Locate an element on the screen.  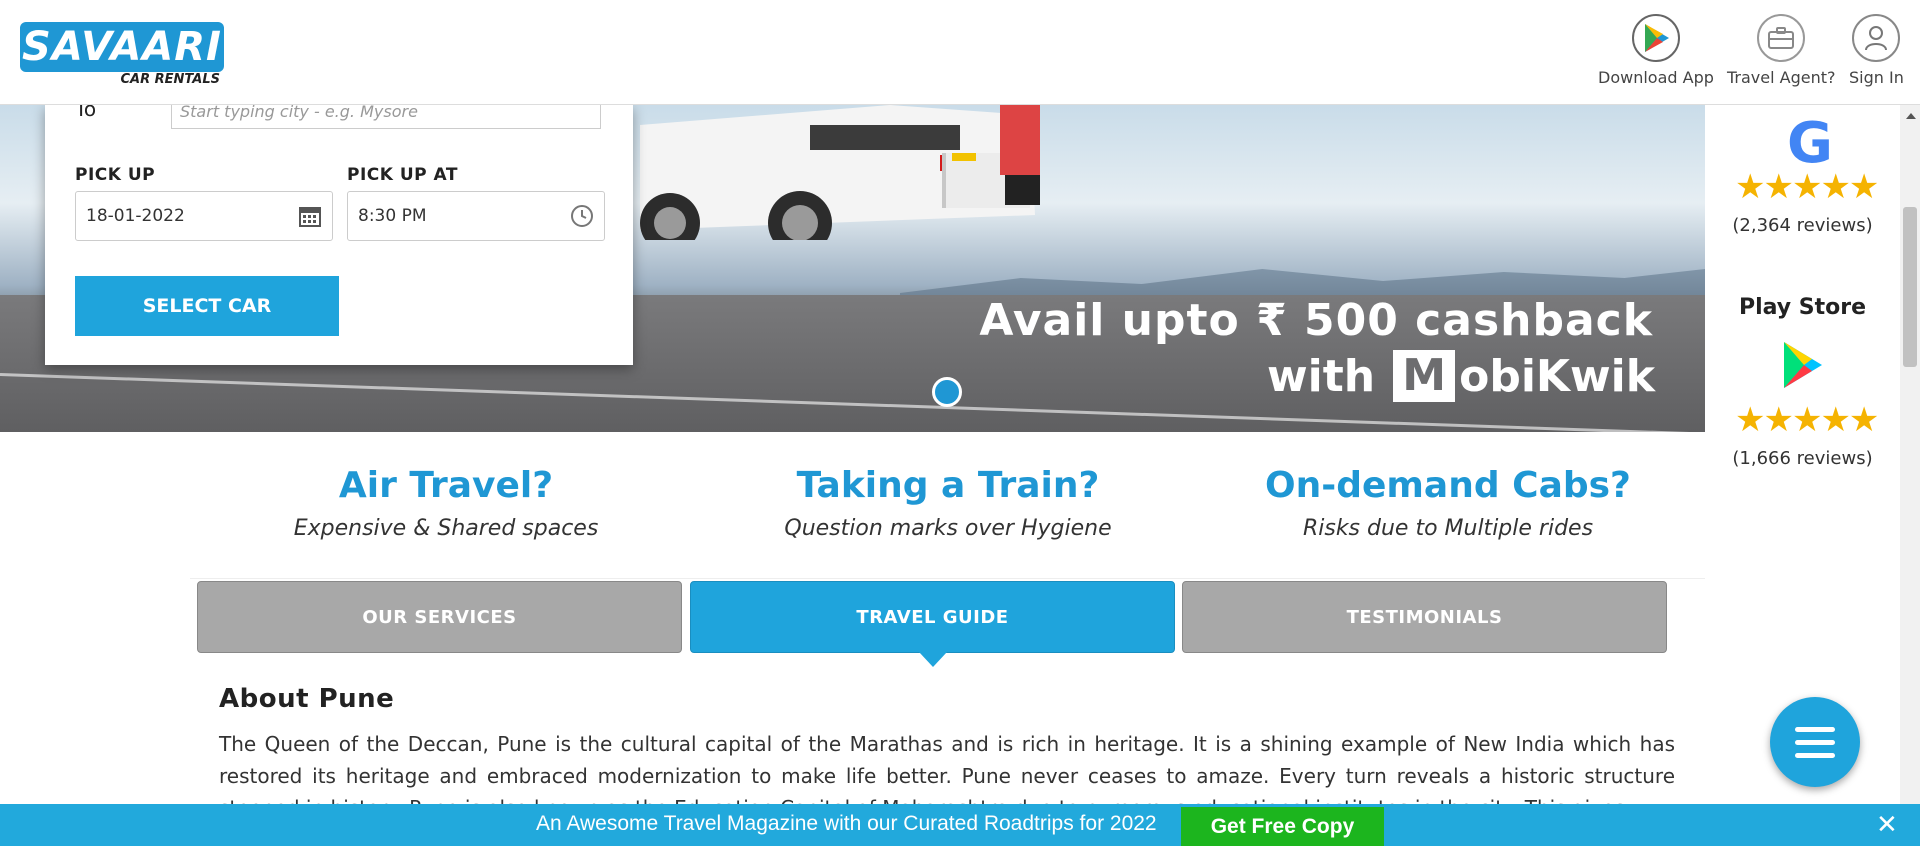
calendar-icon is located at coordinates (310, 217).